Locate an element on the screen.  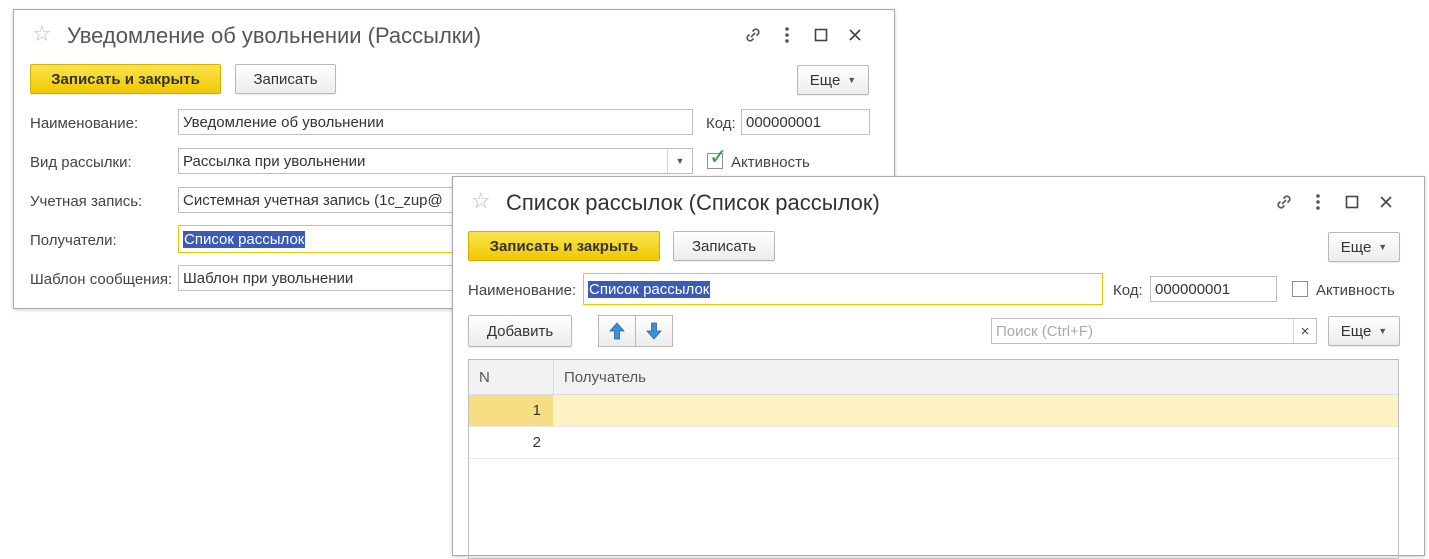
move-down-button is located at coordinates (654, 331).